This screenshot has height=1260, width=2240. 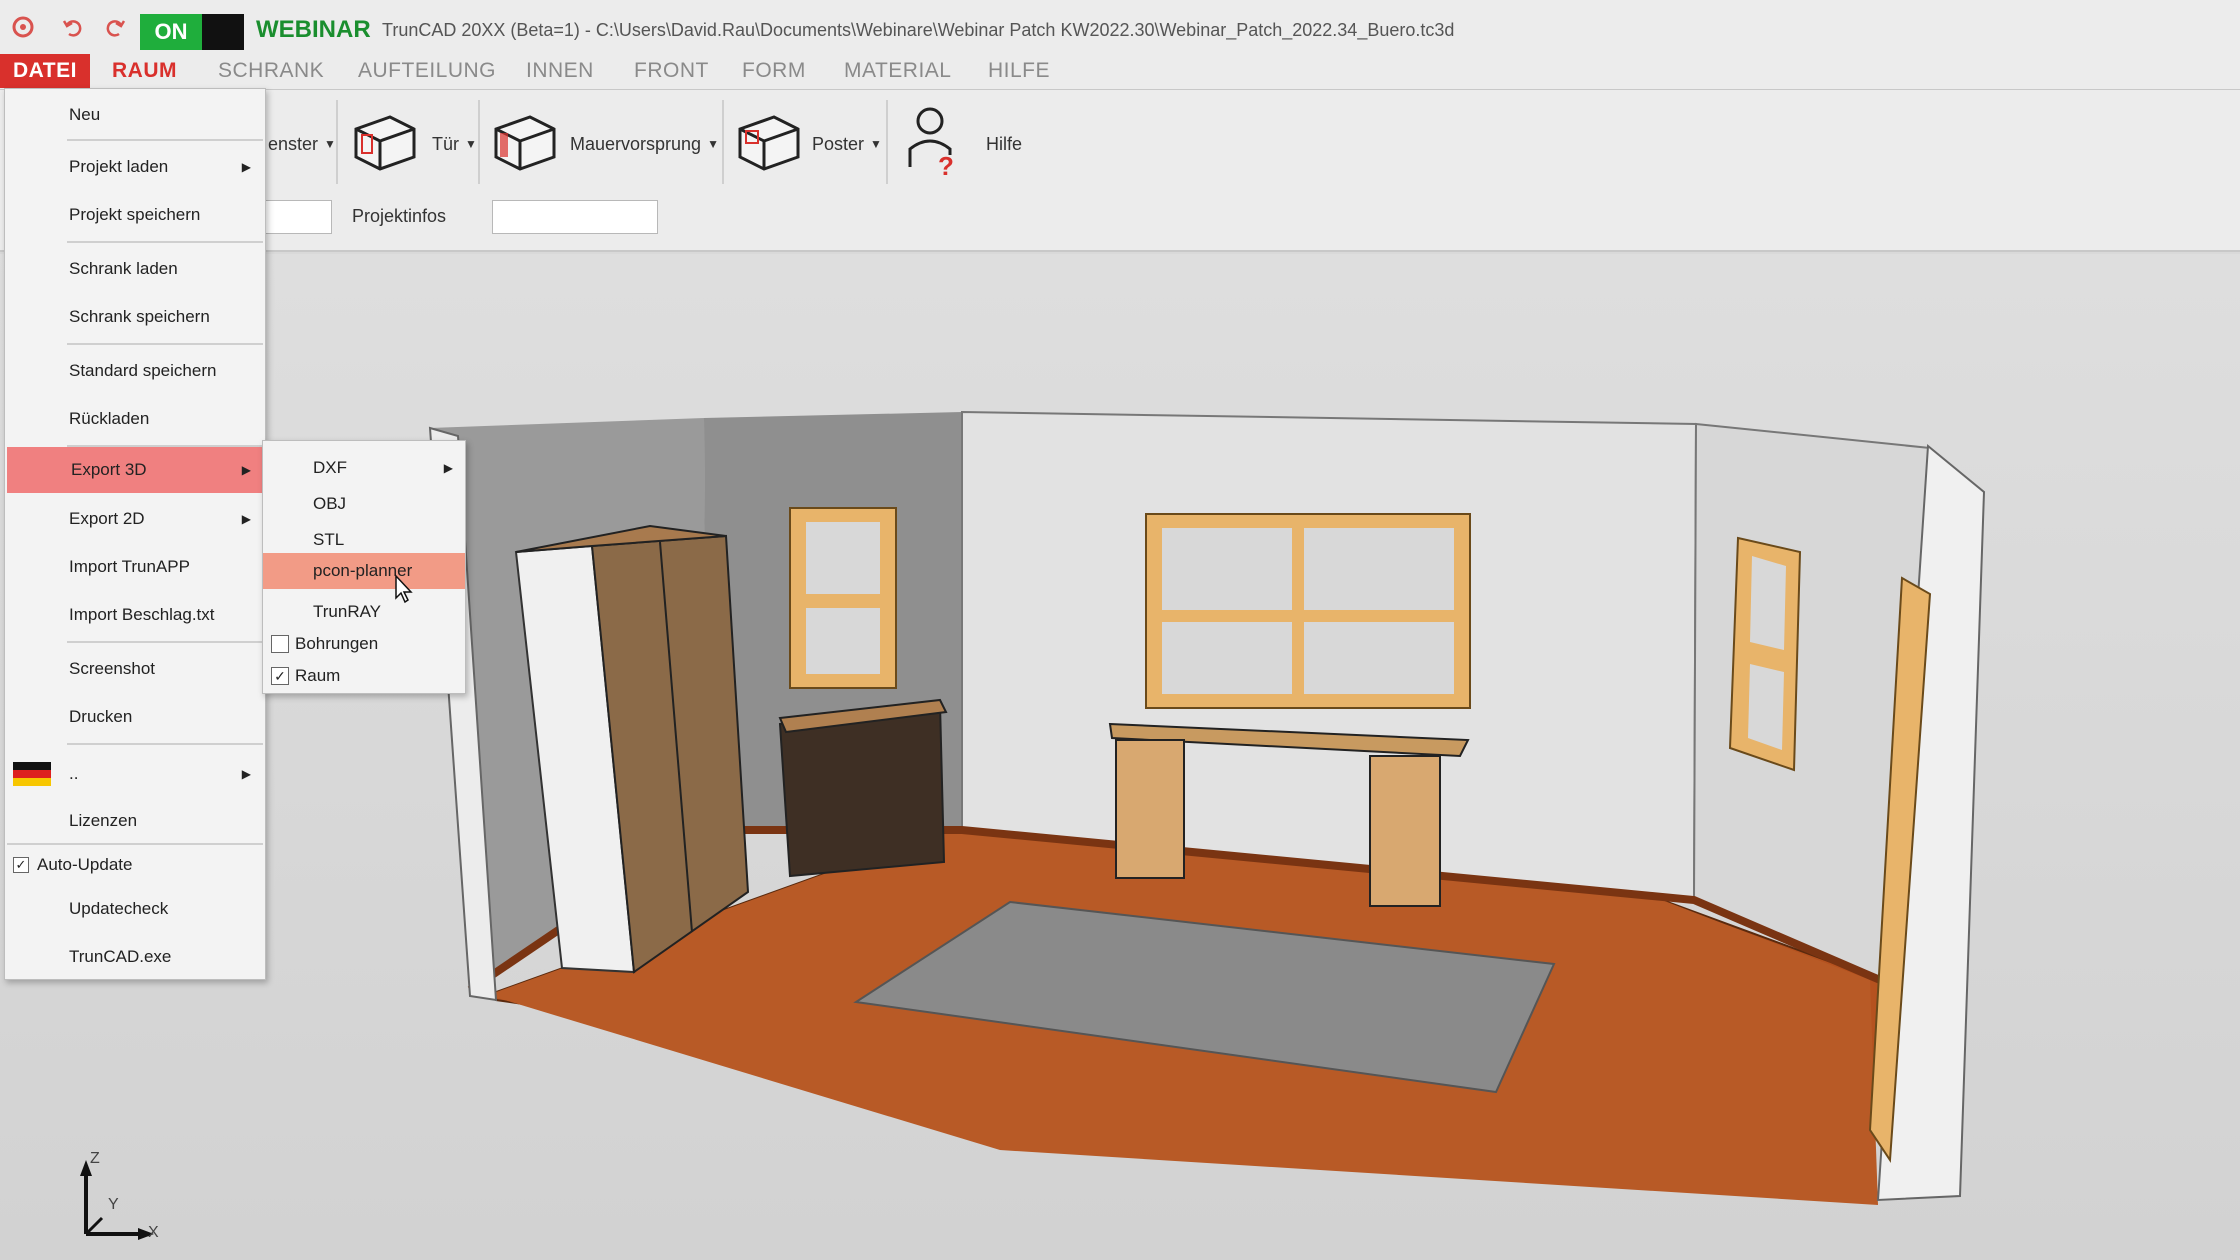 I want to click on fenster-label: enster, so click(x=293, y=143).